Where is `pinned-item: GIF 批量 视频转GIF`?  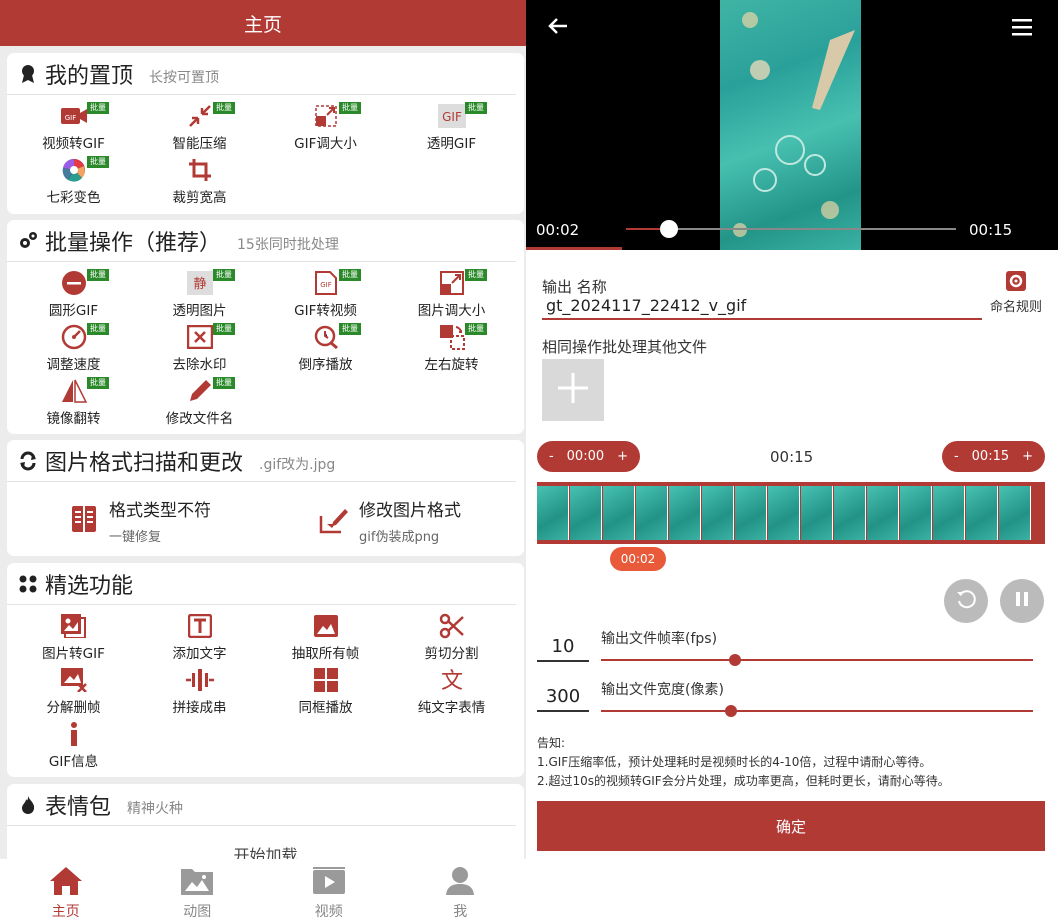 pinned-item: GIF 批量 视频转GIF is located at coordinates (73, 125).